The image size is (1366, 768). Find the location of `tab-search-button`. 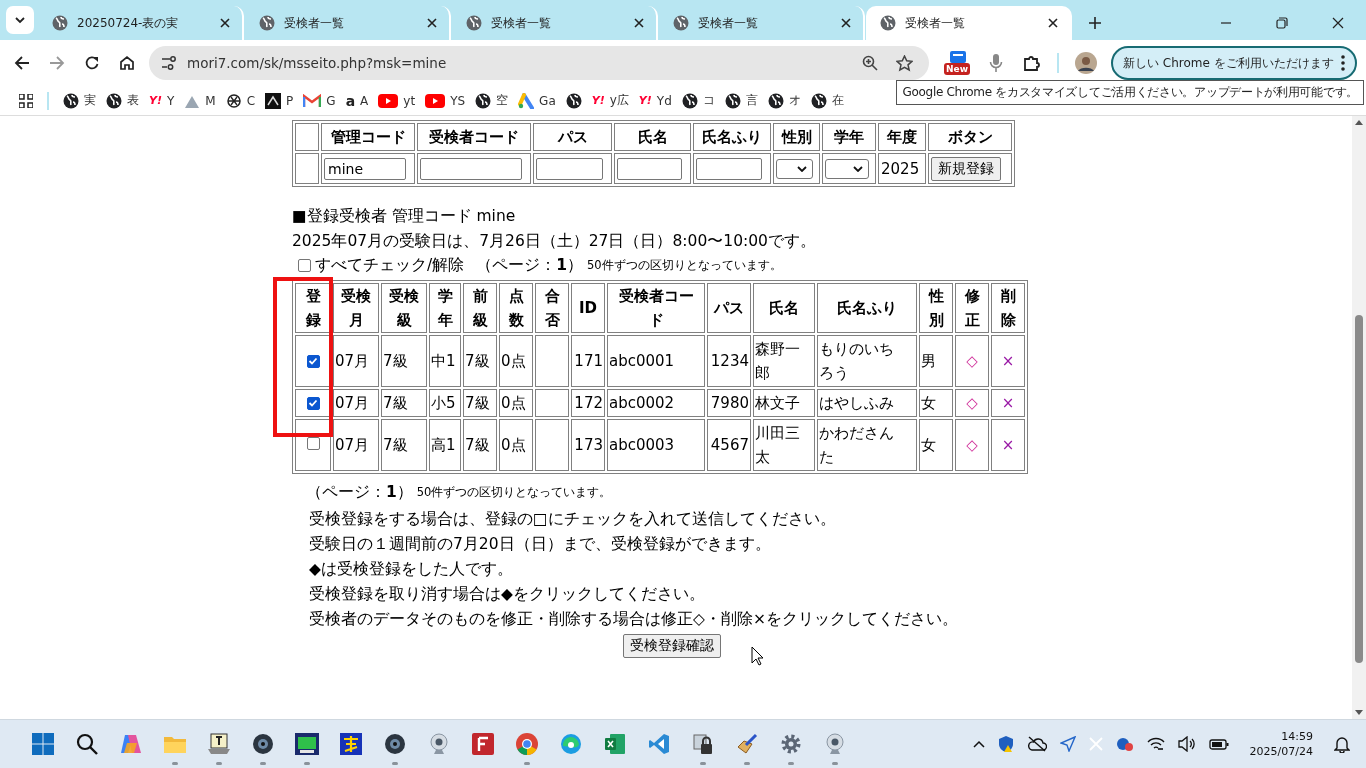

tab-search-button is located at coordinates (20, 20).